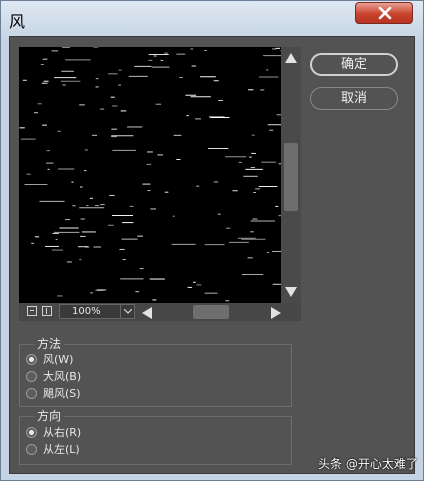 This screenshot has height=481, width=424. Describe the element at coordinates (62, 432) in the screenshot. I see `radio-label: 从右(R)` at that location.